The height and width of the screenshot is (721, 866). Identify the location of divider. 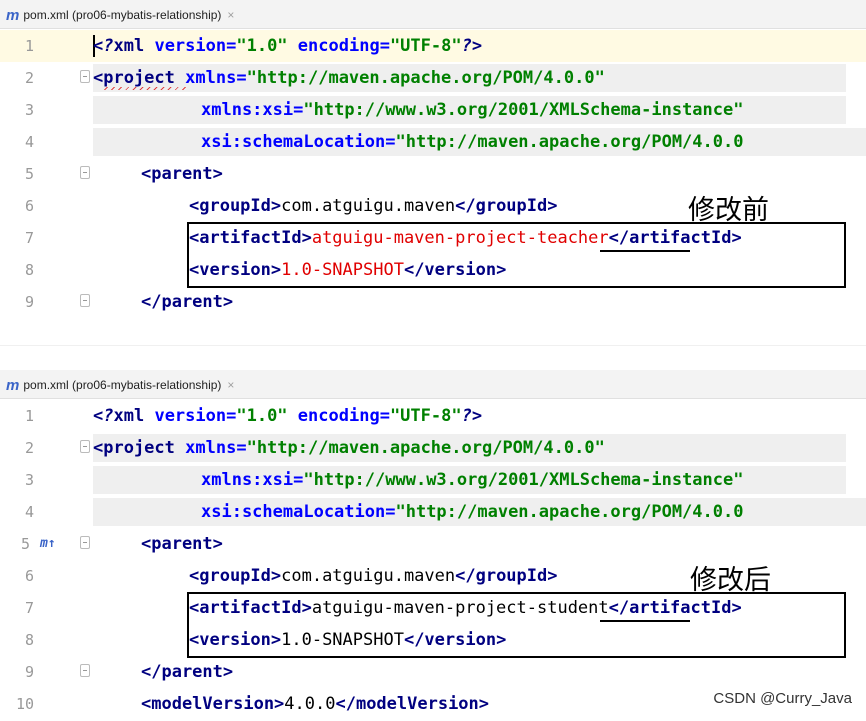
(433, 345).